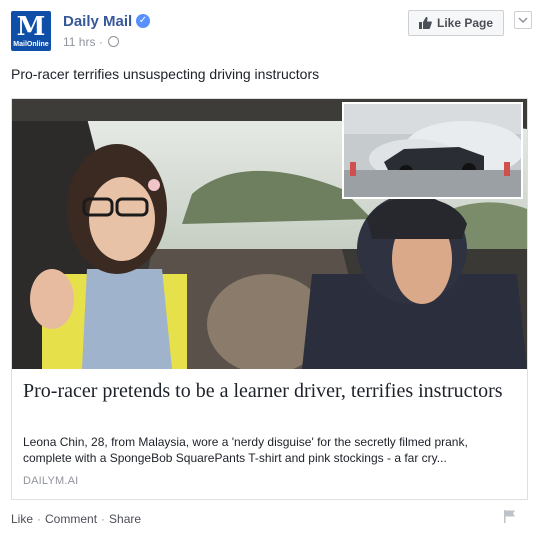 Image resolution: width=539 pixels, height=537 pixels. What do you see at coordinates (31, 44) in the screenshot?
I see `avatar-logo-sub: MailOnline` at bounding box center [31, 44].